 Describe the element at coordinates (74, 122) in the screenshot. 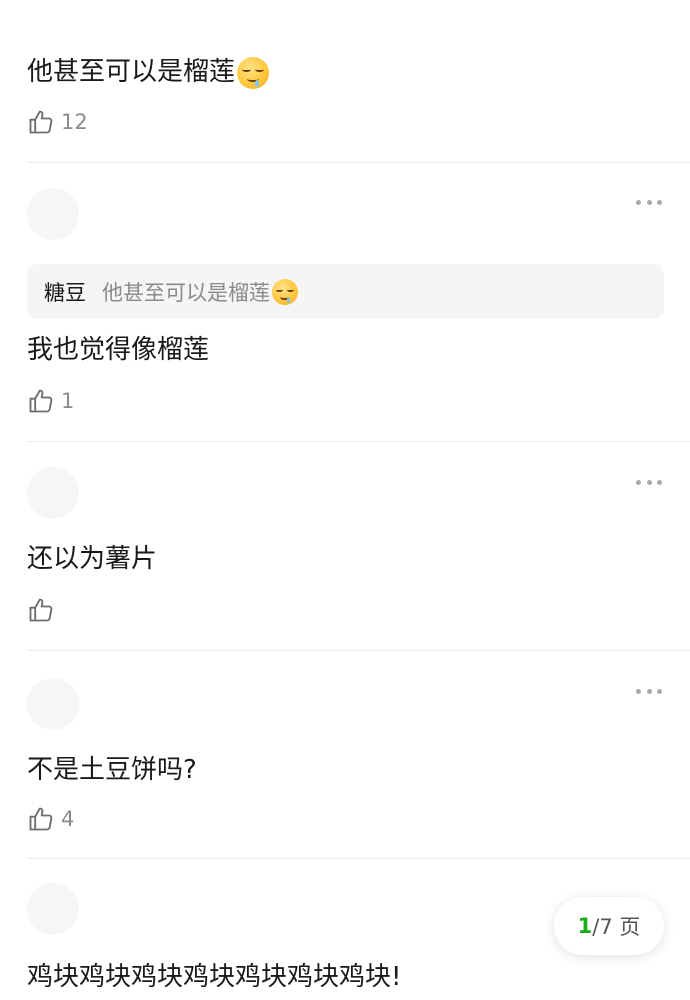

I see `like-count: 12` at that location.